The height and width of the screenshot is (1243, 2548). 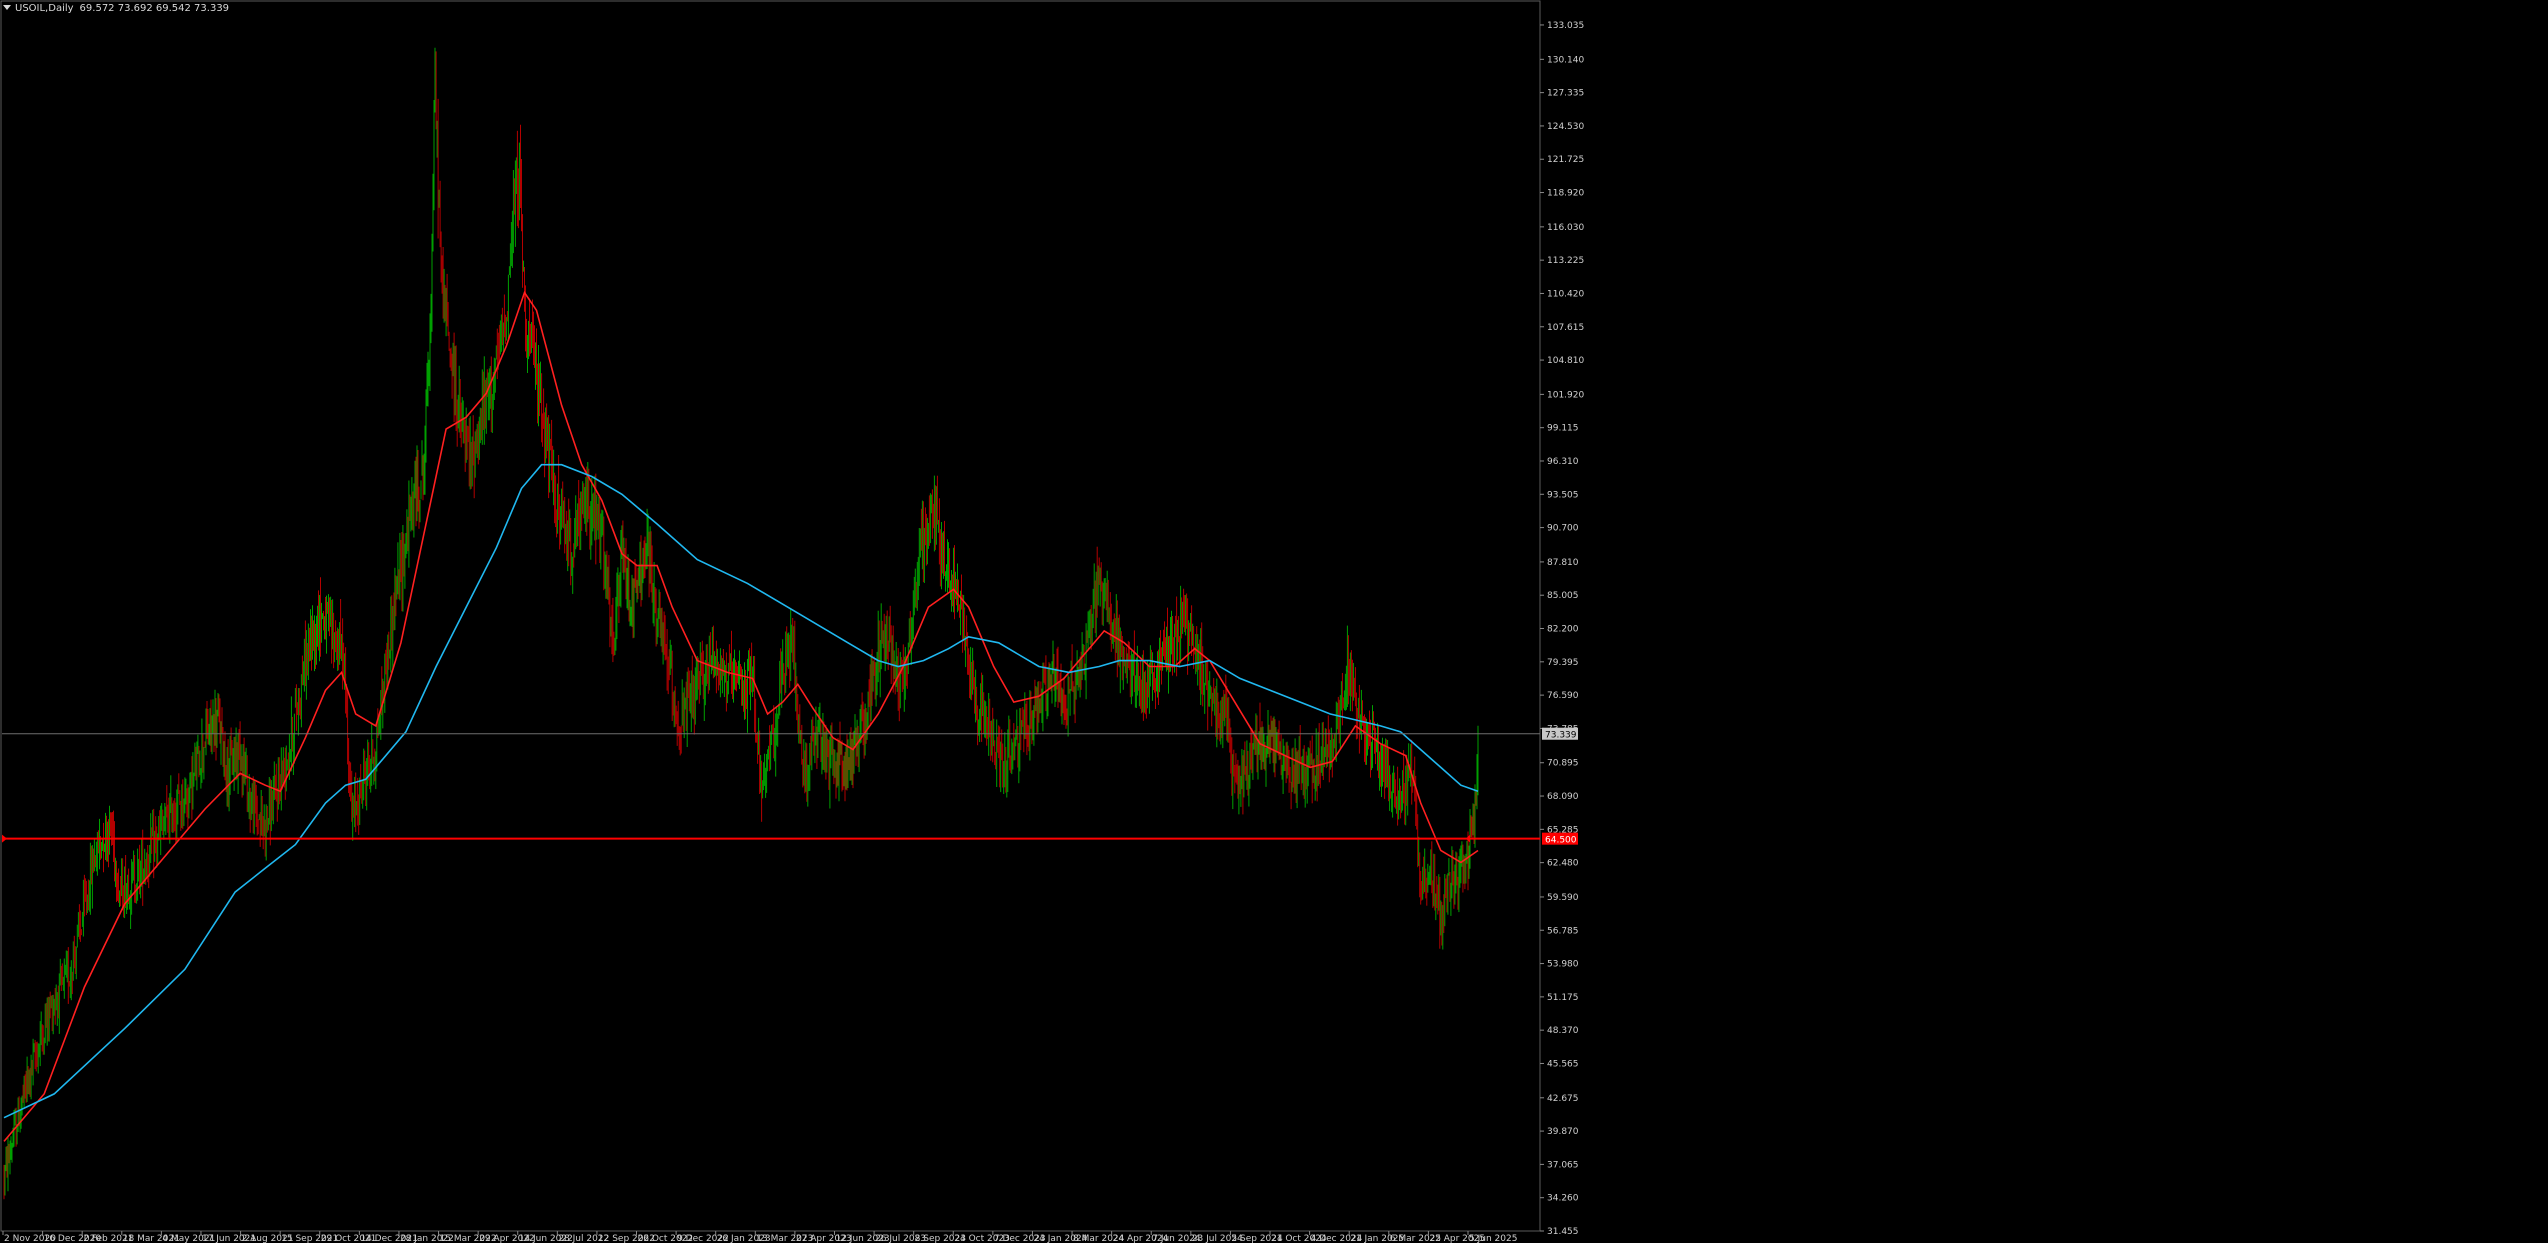 I want to click on y-tick-label: 113.225, so click(x=1565, y=261).